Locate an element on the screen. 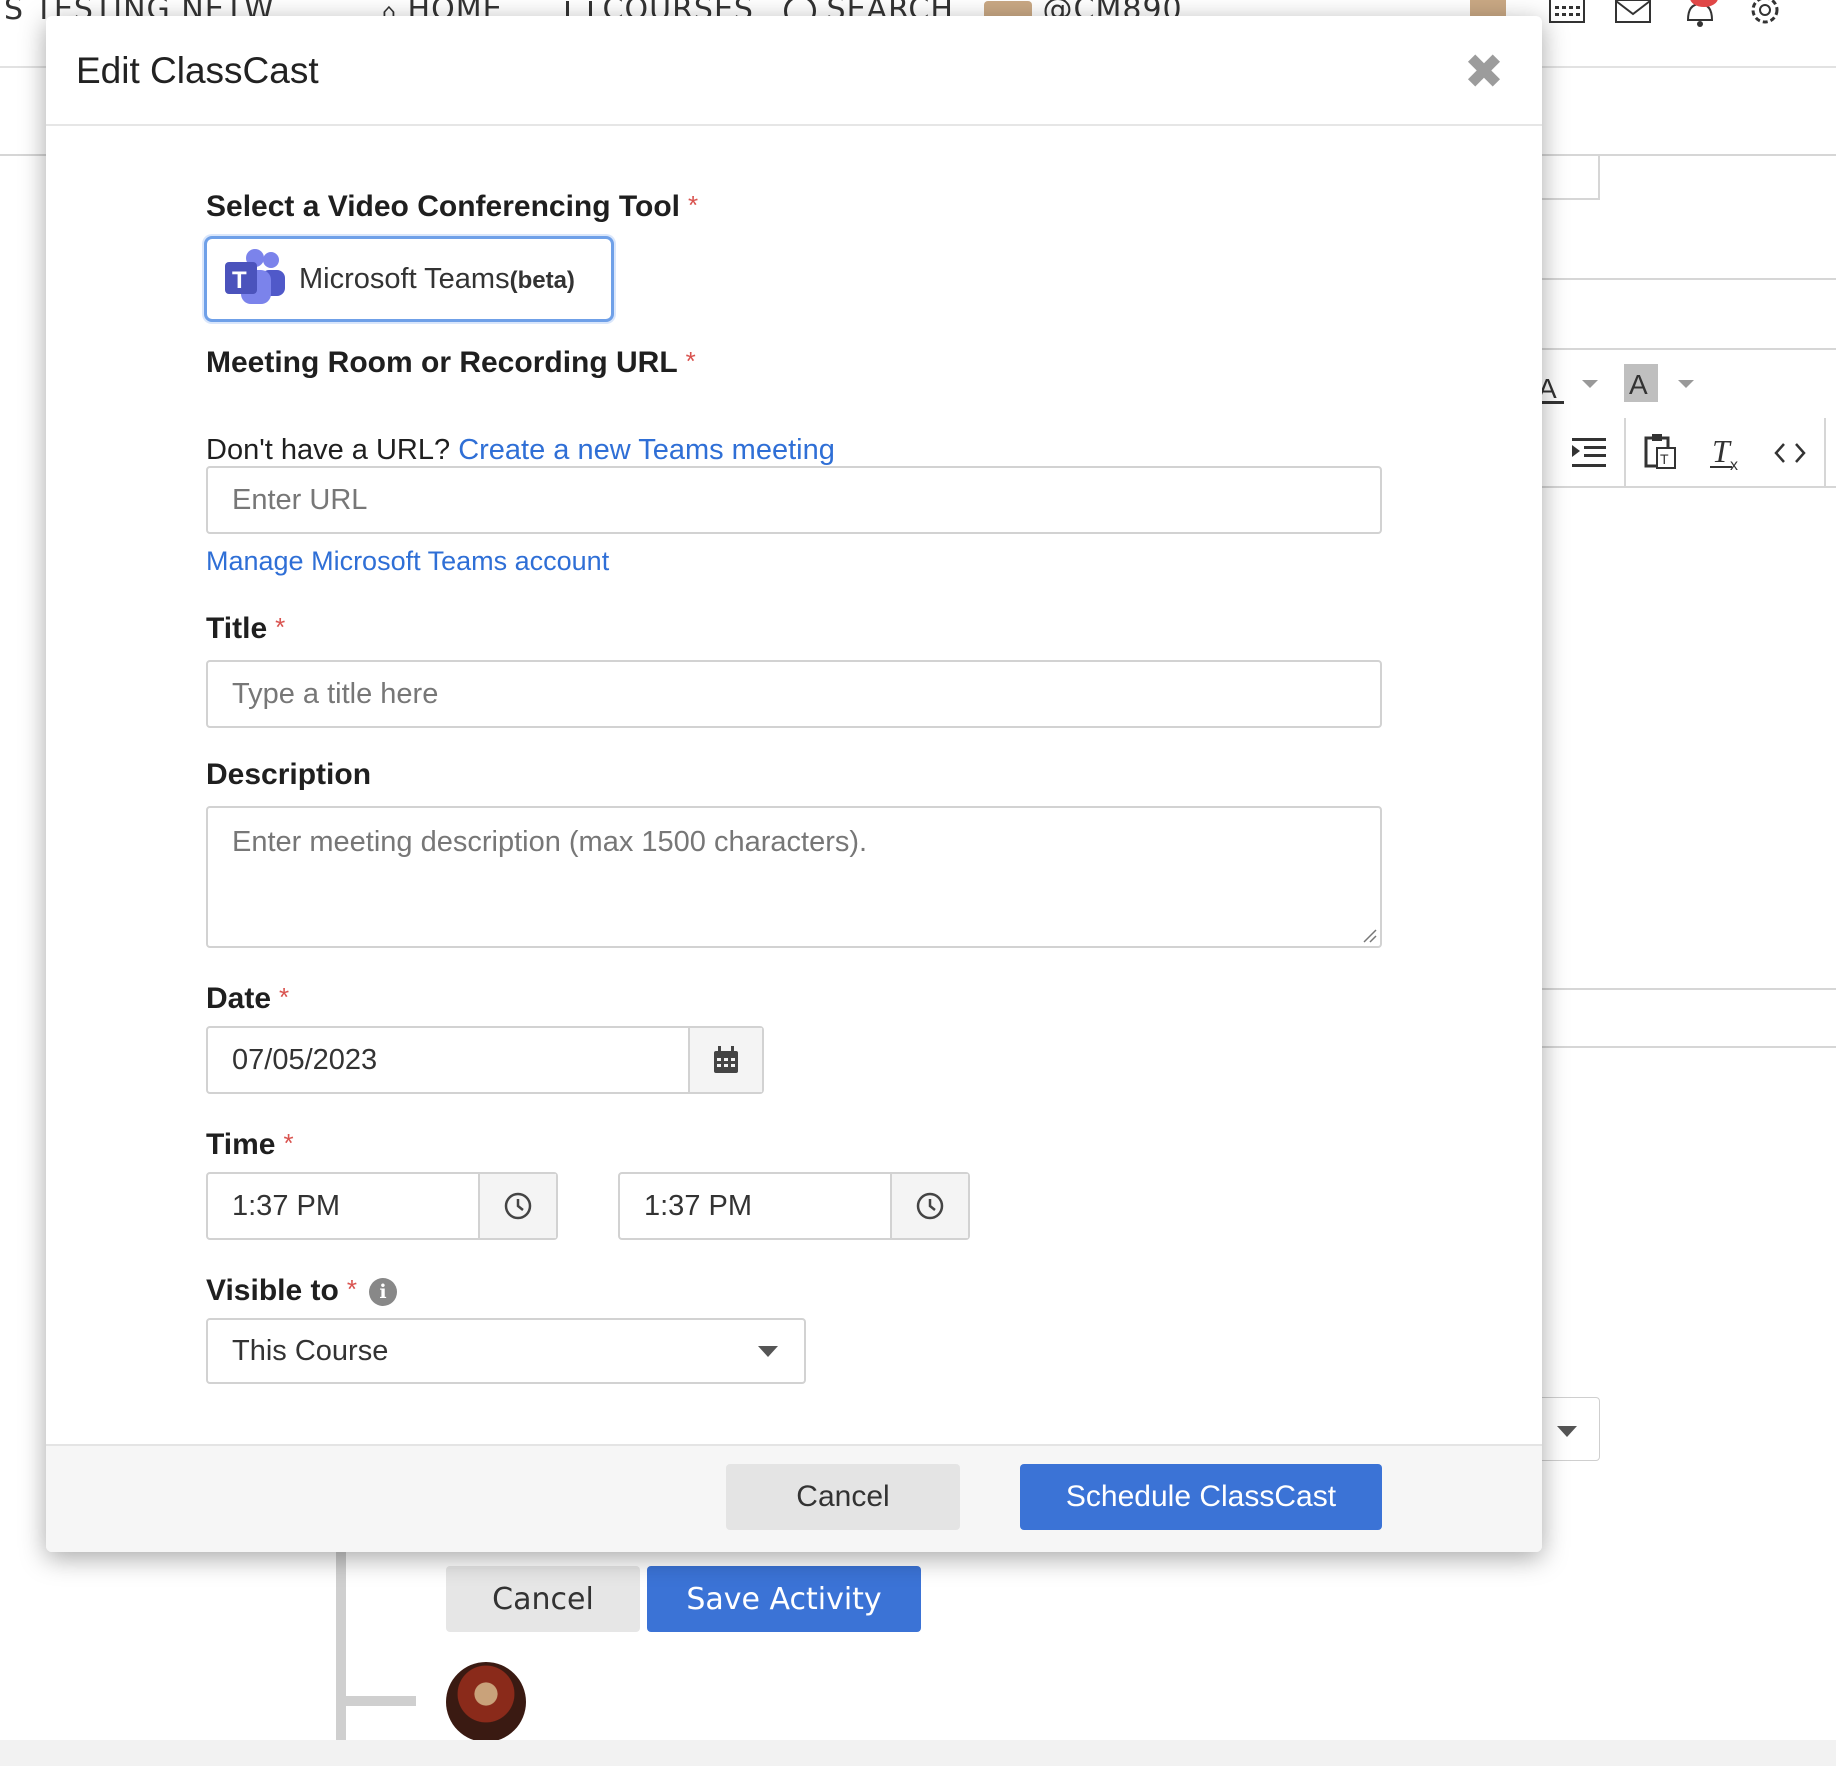 The width and height of the screenshot is (1836, 1766). start-time-picker-button is located at coordinates (517, 1206).